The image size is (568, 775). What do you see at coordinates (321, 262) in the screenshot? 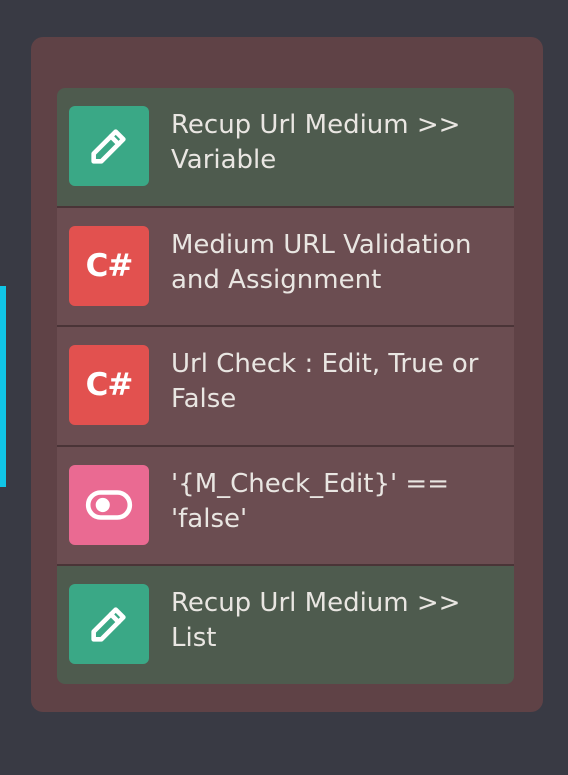
I see `step-label: Medium URL Validation and Assignment` at bounding box center [321, 262].